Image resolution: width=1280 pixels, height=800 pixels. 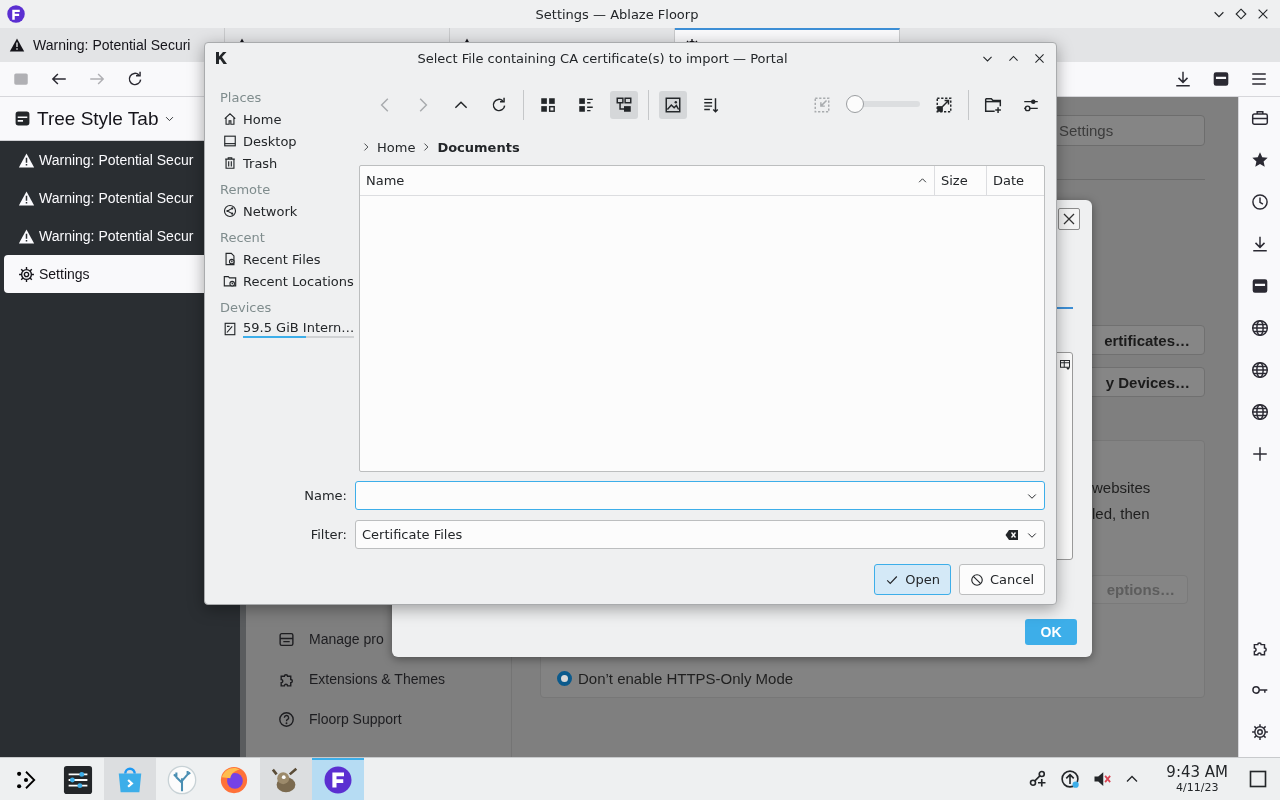 What do you see at coordinates (64, 274) in the screenshot?
I see `tab-title: Settings` at bounding box center [64, 274].